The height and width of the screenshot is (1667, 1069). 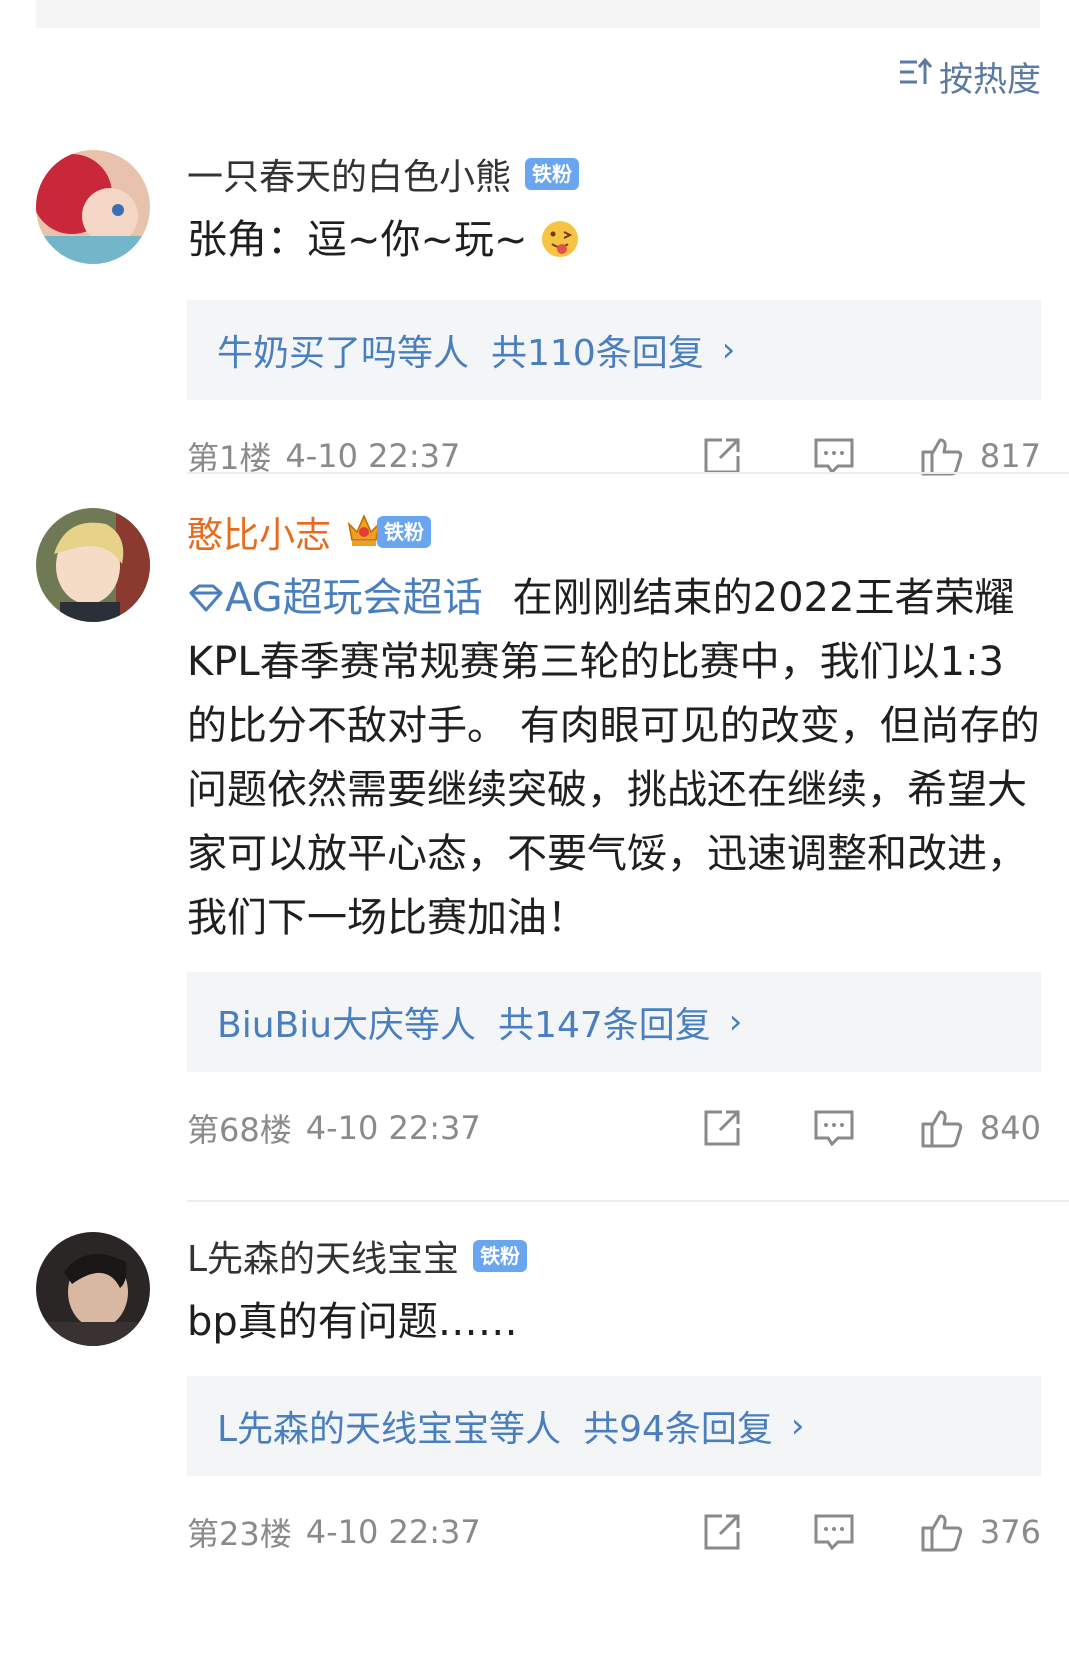 I want to click on reply-count: 共94条回复, so click(x=678, y=1429).